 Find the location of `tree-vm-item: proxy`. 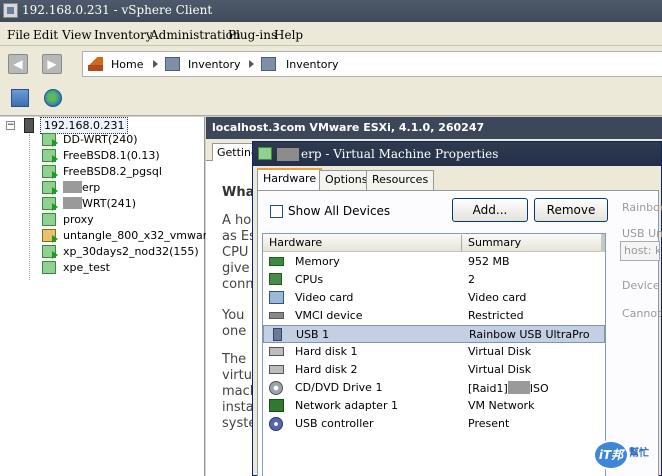

tree-vm-item: proxy is located at coordinates (122, 220).